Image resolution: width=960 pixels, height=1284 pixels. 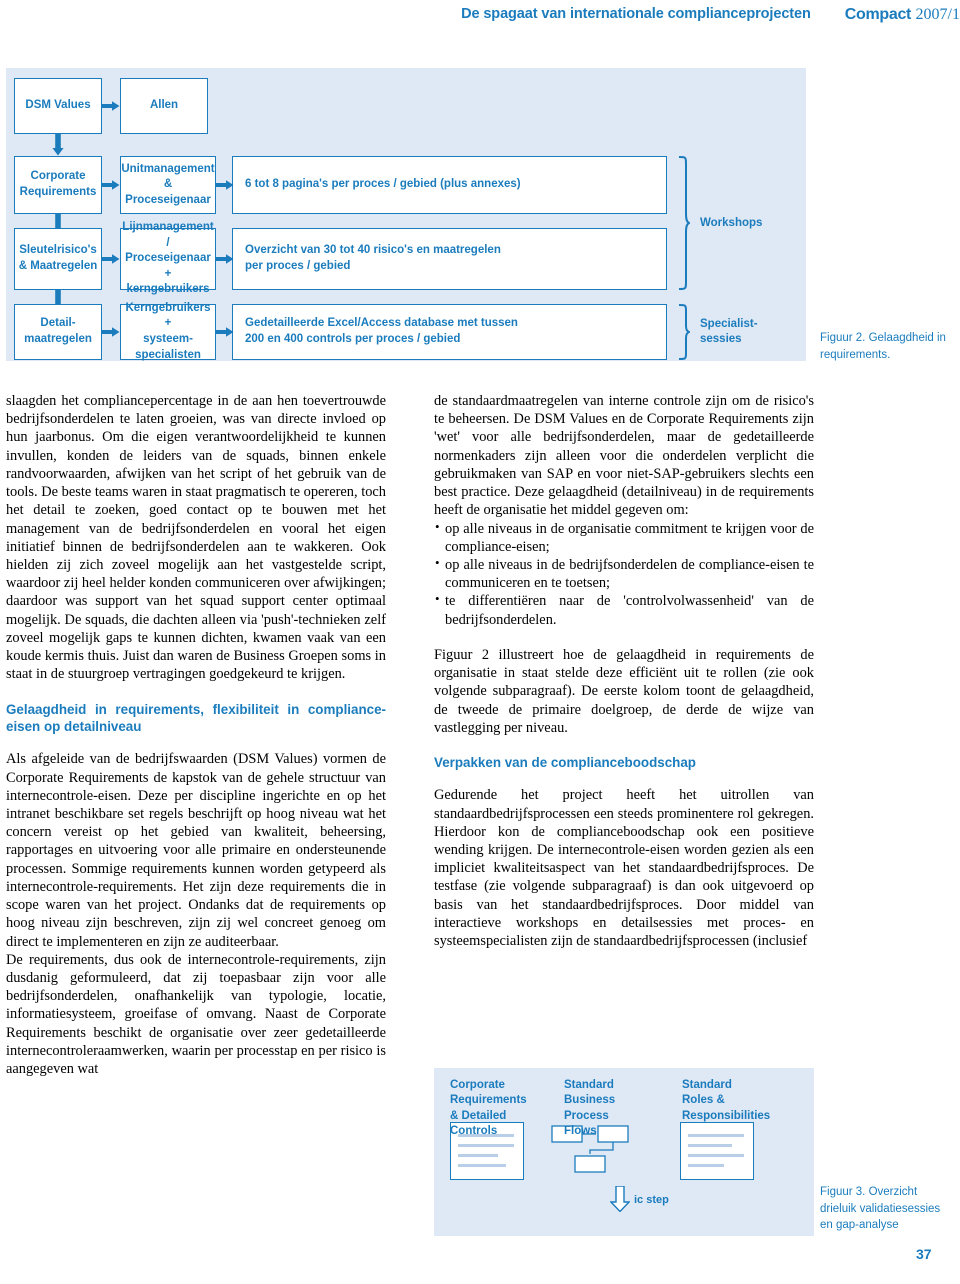 What do you see at coordinates (684, 332) in the screenshot?
I see `bracket-specialistsessies-icon` at bounding box center [684, 332].